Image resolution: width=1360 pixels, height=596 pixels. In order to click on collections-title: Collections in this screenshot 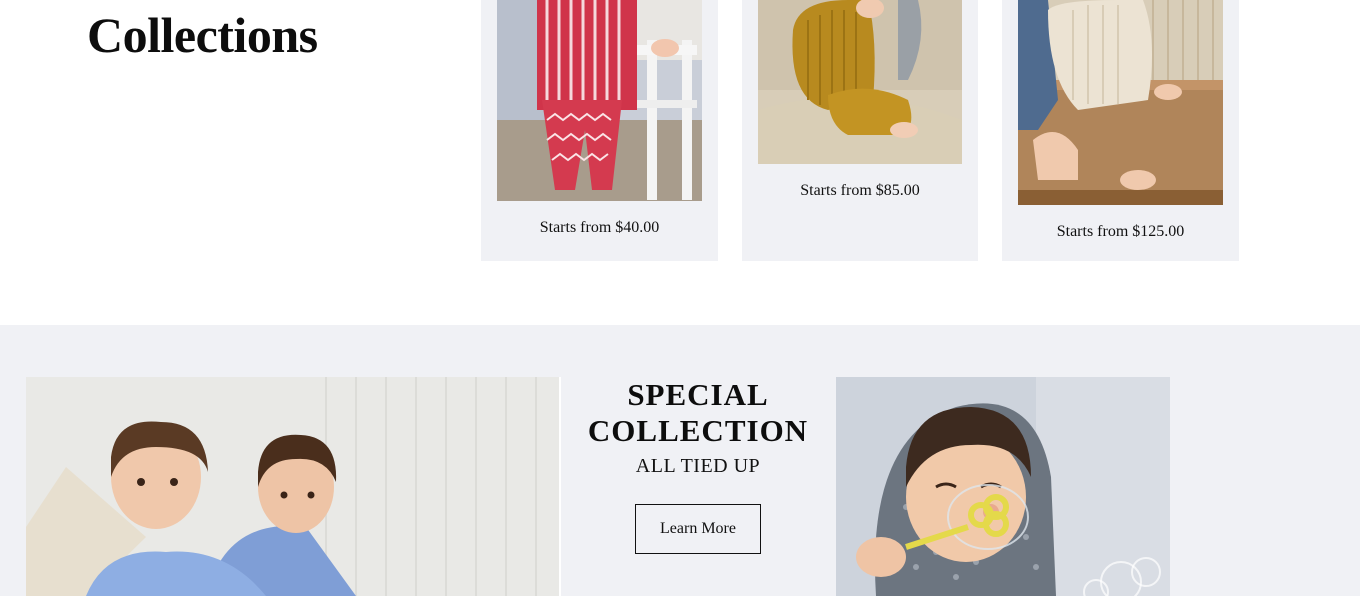, I will do `click(202, 35)`.